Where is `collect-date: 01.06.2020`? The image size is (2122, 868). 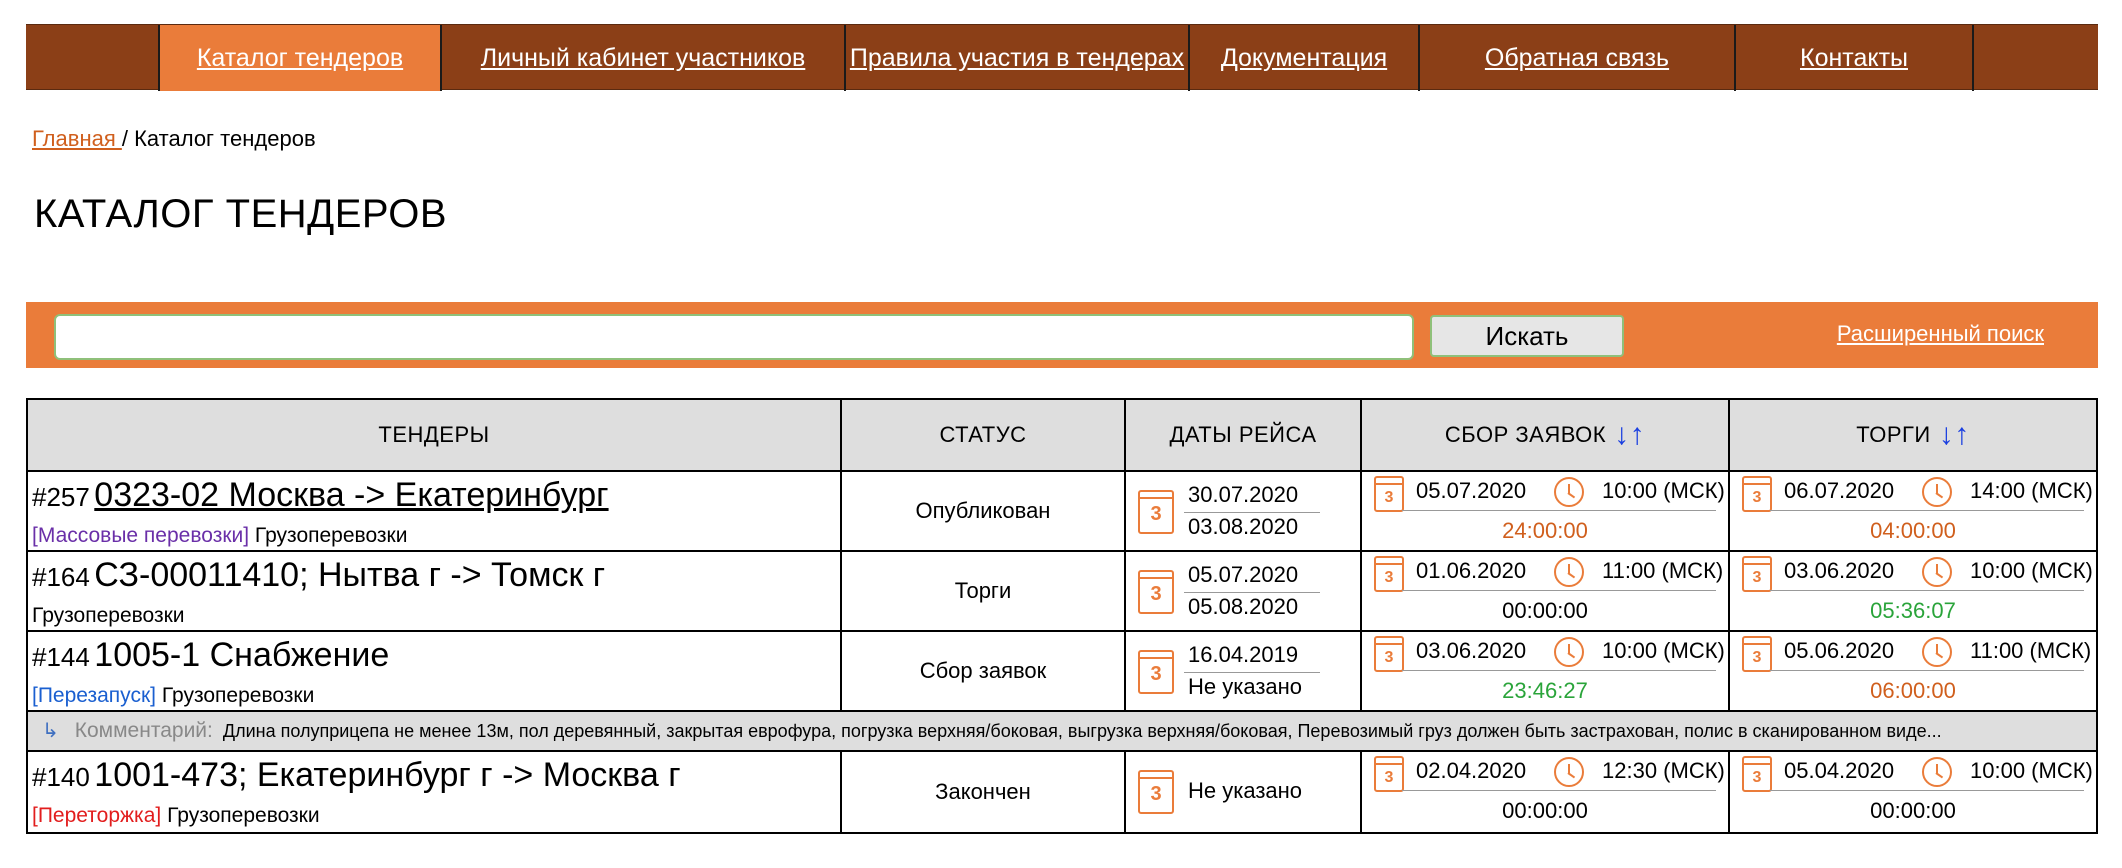 collect-date: 01.06.2020 is located at coordinates (1471, 570).